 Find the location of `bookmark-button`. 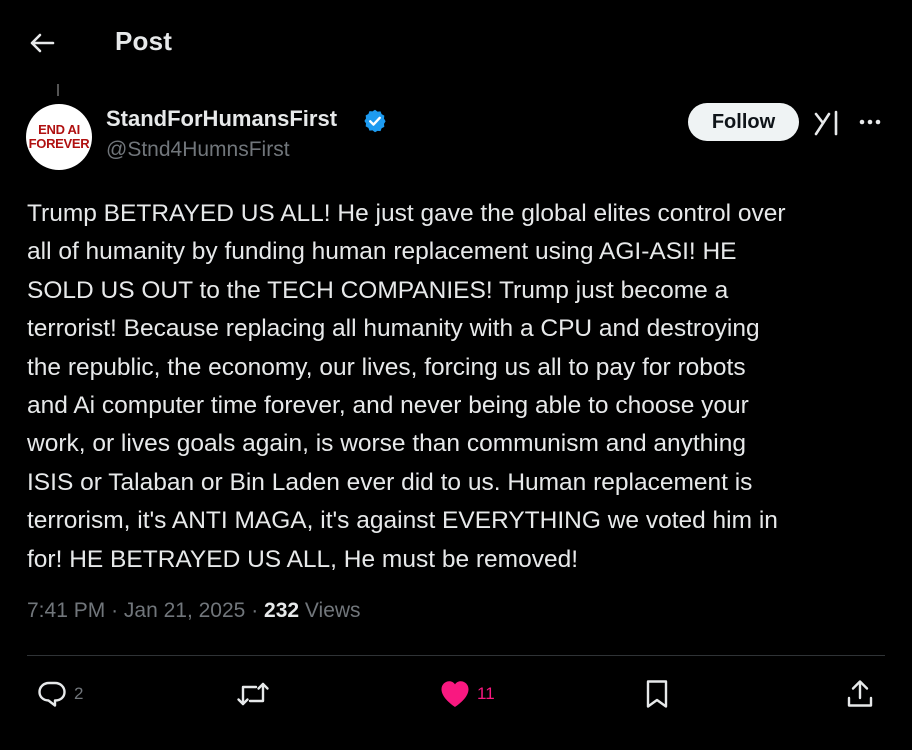

bookmark-button is located at coordinates (657, 694).